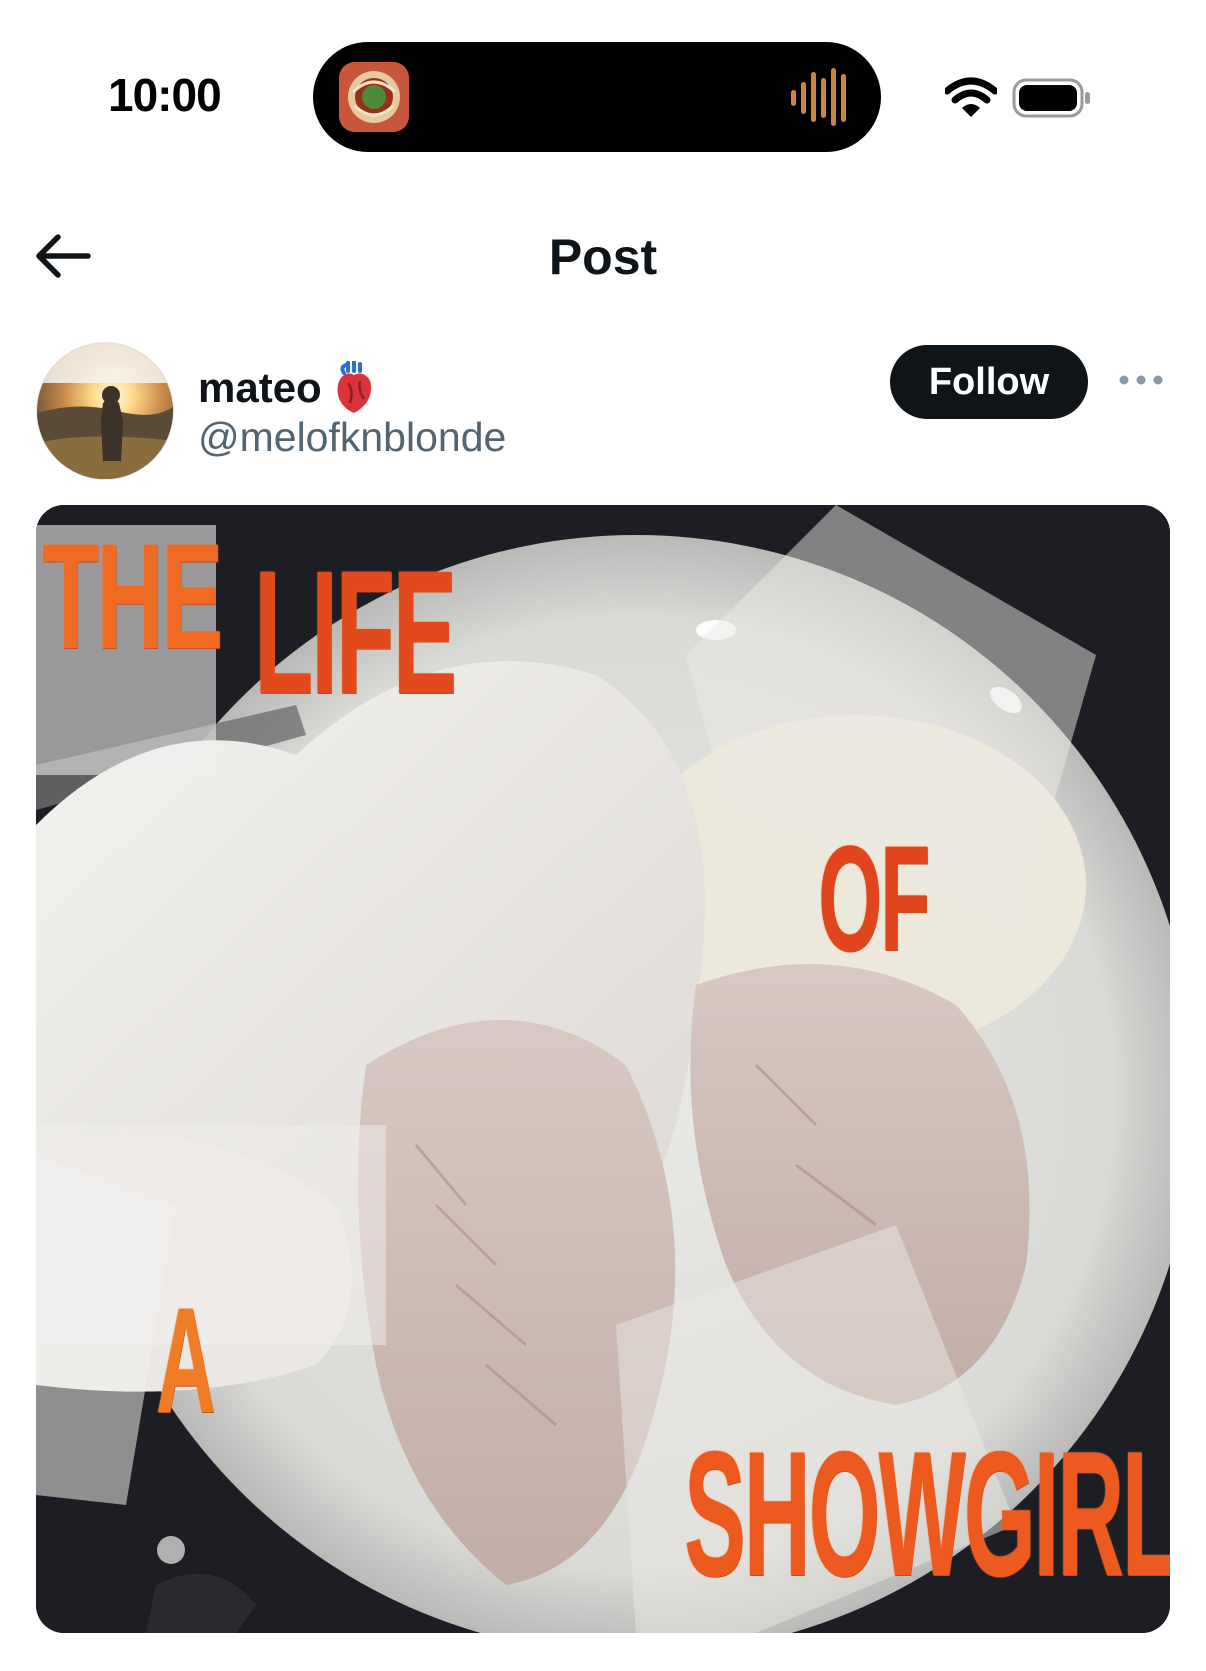  Describe the element at coordinates (374, 97) in the screenshot. I see `album-art-icon` at that location.